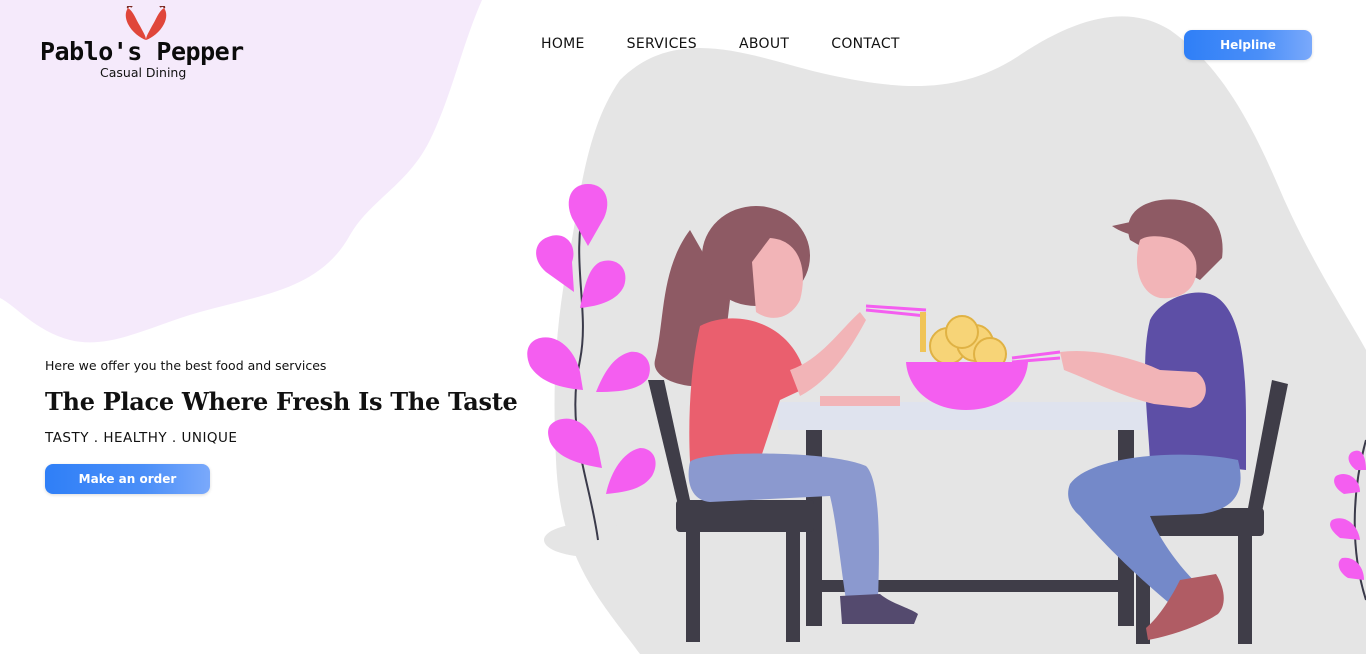  What do you see at coordinates (563, 44) in the screenshot?
I see `nav-home: HOME` at bounding box center [563, 44].